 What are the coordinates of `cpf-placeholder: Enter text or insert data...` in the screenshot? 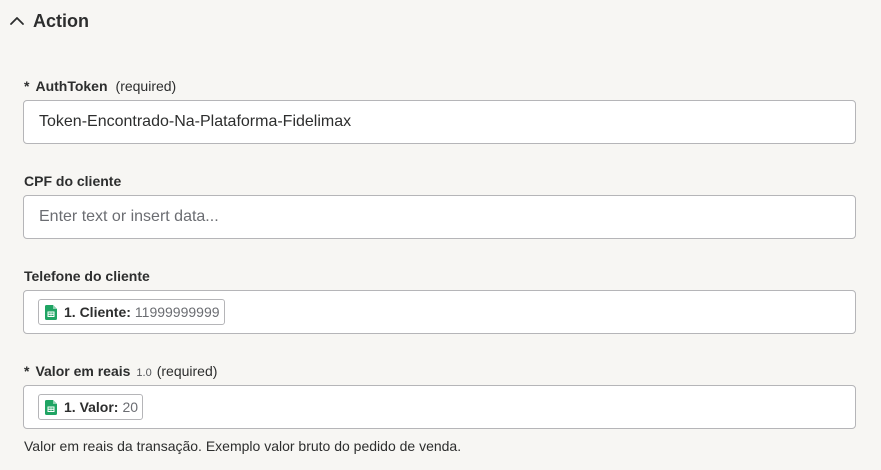 It's located at (129, 216).